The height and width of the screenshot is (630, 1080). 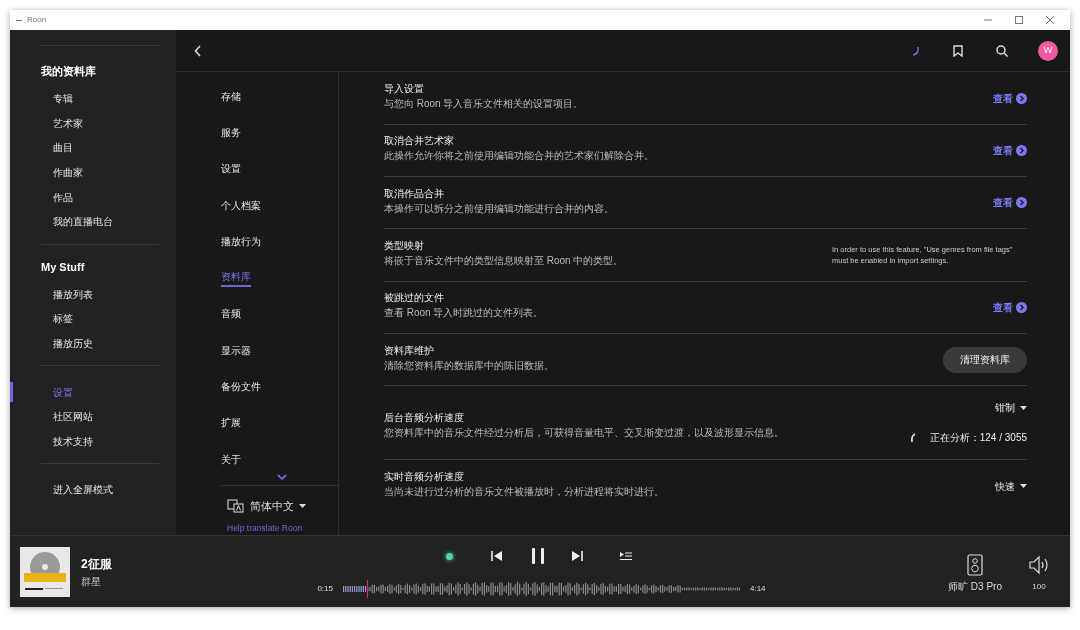 I want to click on setting-title: 导入设置, so click(x=404, y=89).